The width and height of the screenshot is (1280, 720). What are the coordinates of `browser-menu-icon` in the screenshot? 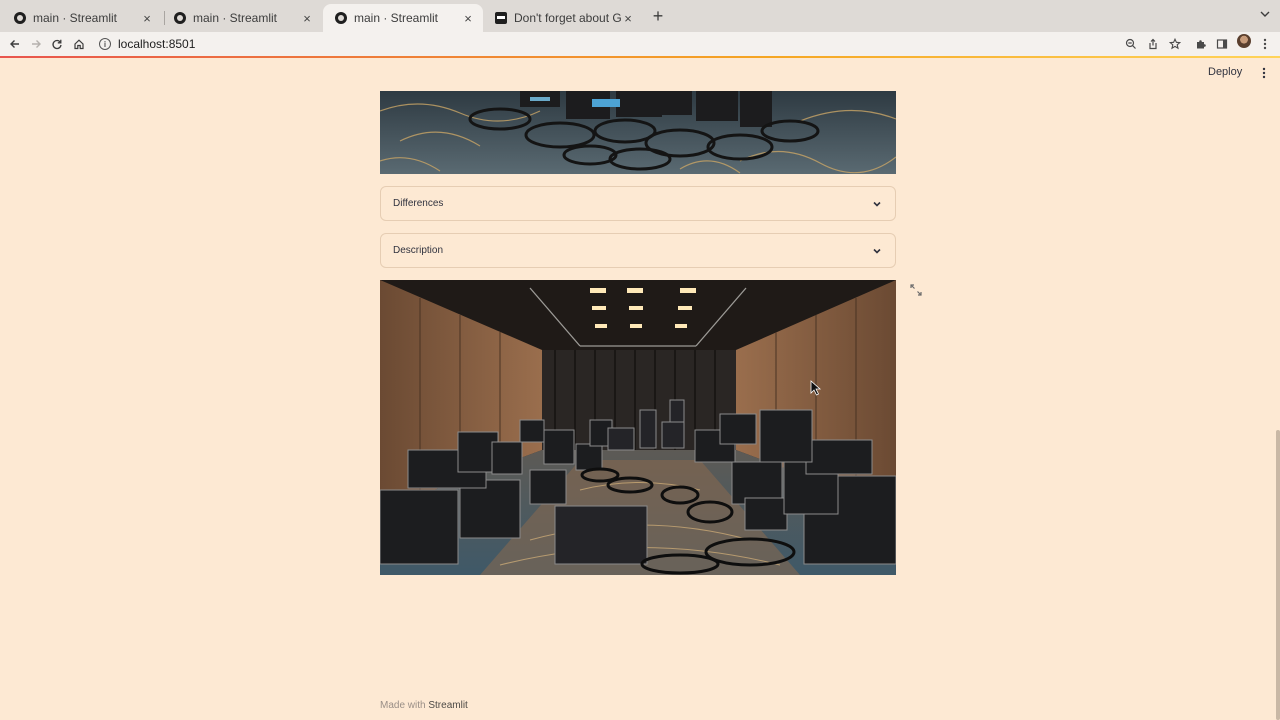 It's located at (1265, 44).